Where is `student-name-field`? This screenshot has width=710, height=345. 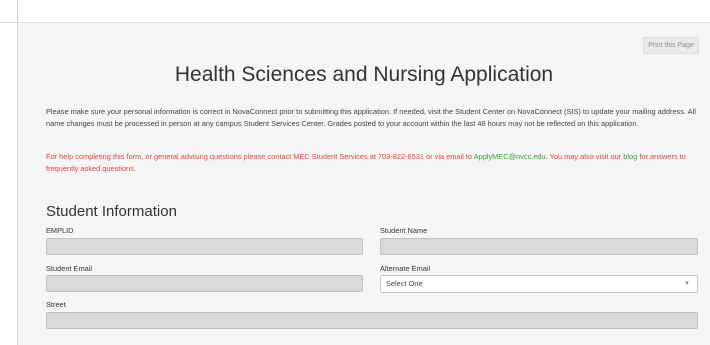
student-name-field is located at coordinates (539, 246).